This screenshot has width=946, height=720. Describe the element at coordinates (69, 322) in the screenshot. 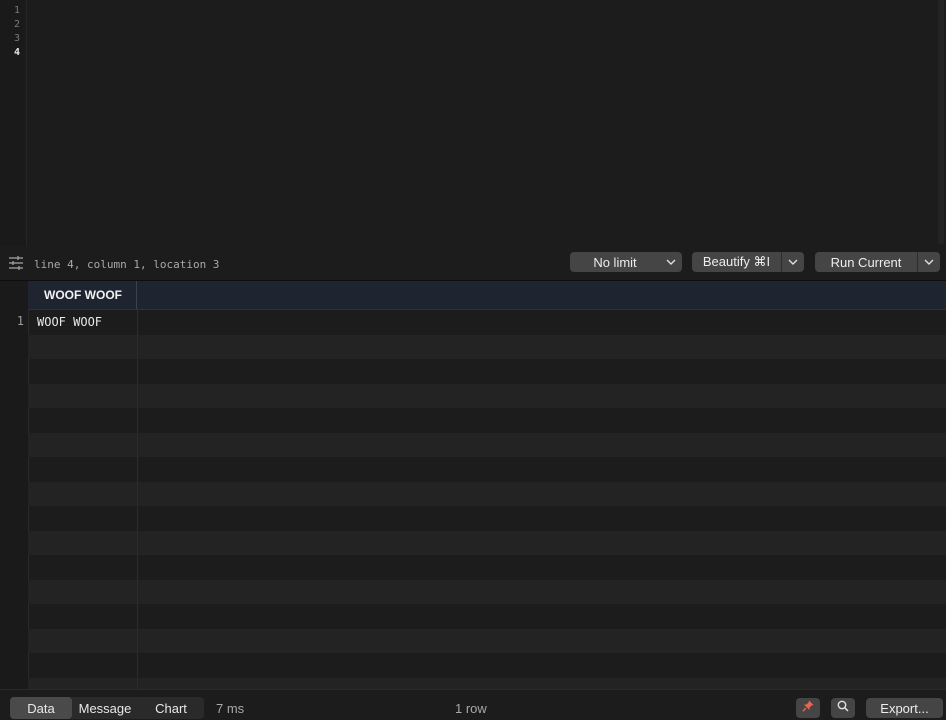

I see `table-cell: WOOF WOOF` at that location.